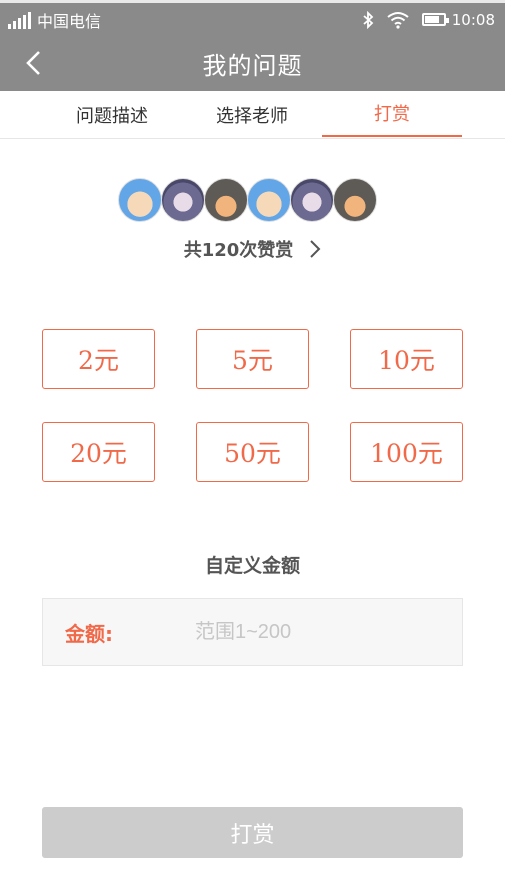  I want to click on back-button, so click(33, 63).